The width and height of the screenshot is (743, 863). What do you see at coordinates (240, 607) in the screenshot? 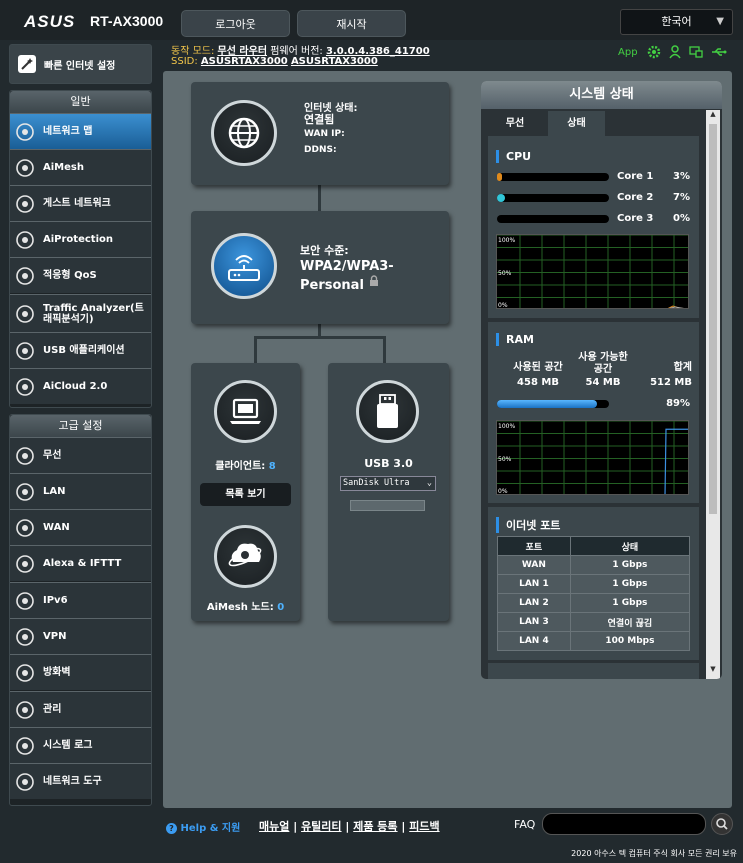
I see `aimesh-label: AiMesh 노드:` at bounding box center [240, 607].